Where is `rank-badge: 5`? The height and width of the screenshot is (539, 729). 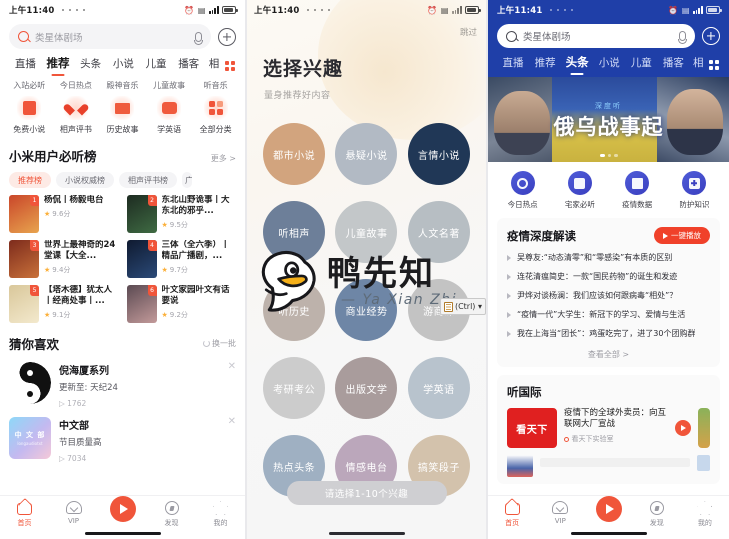
rank-badge: 5 is located at coordinates (34, 290).